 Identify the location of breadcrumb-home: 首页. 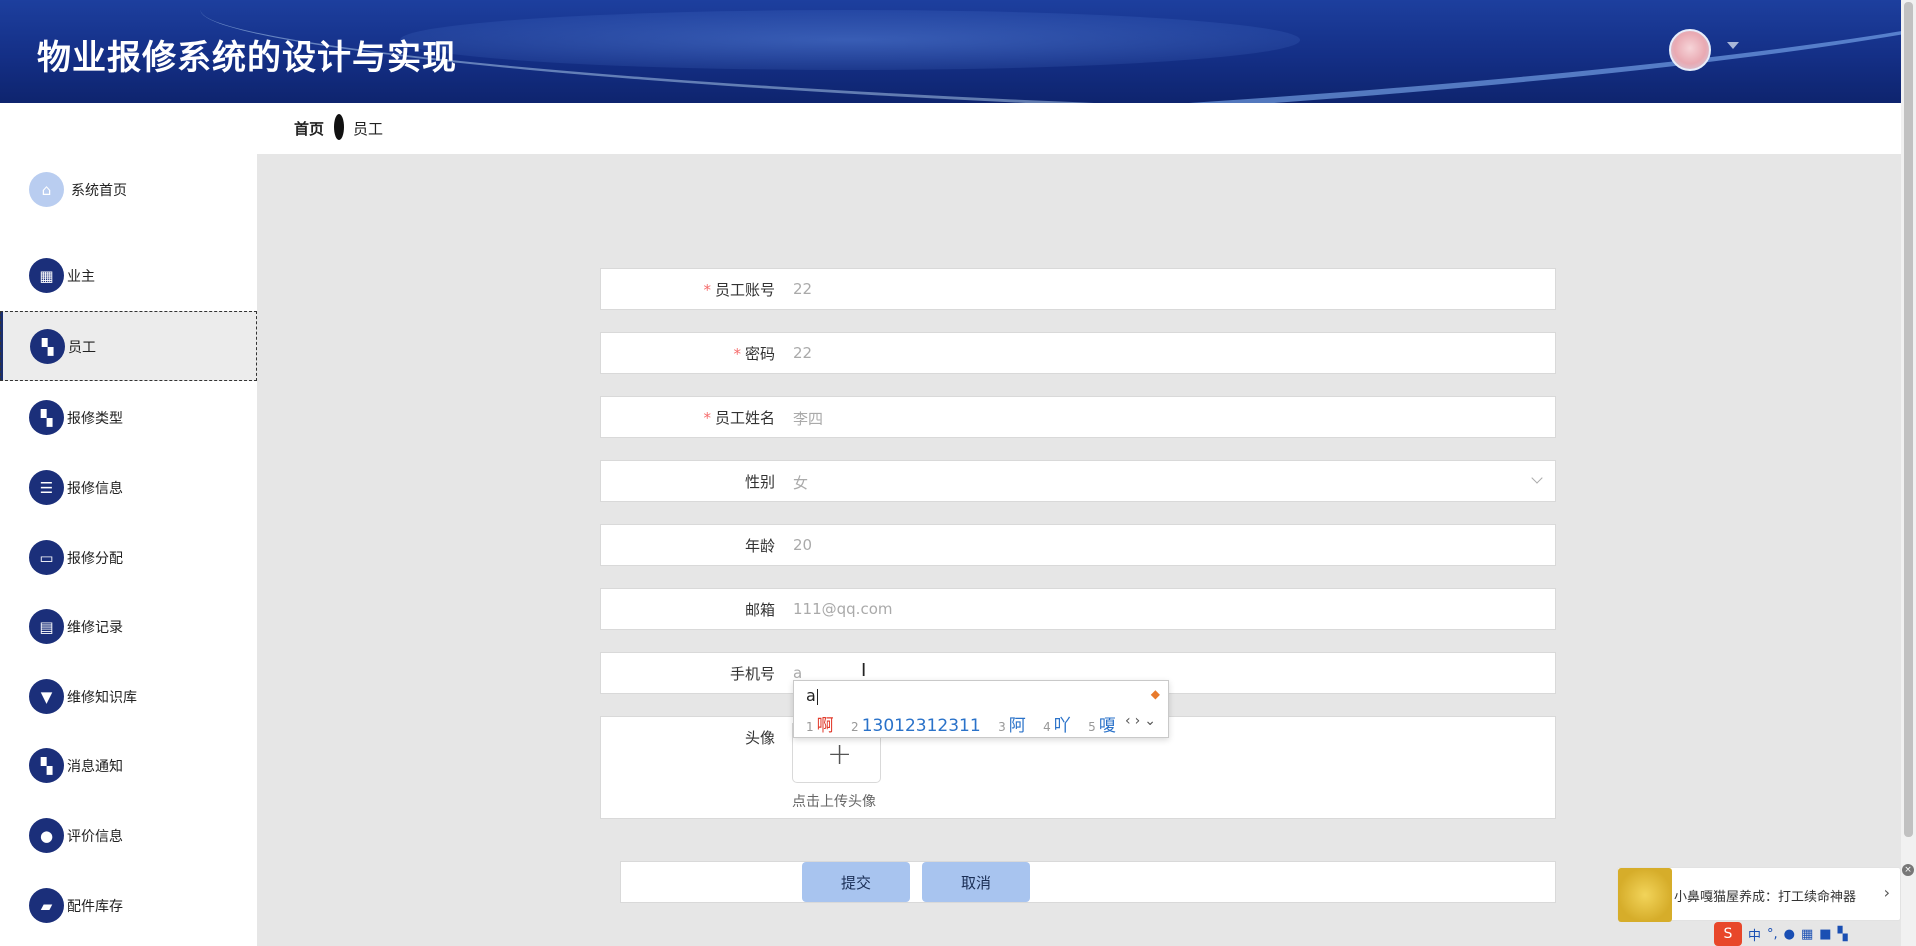
(309, 128).